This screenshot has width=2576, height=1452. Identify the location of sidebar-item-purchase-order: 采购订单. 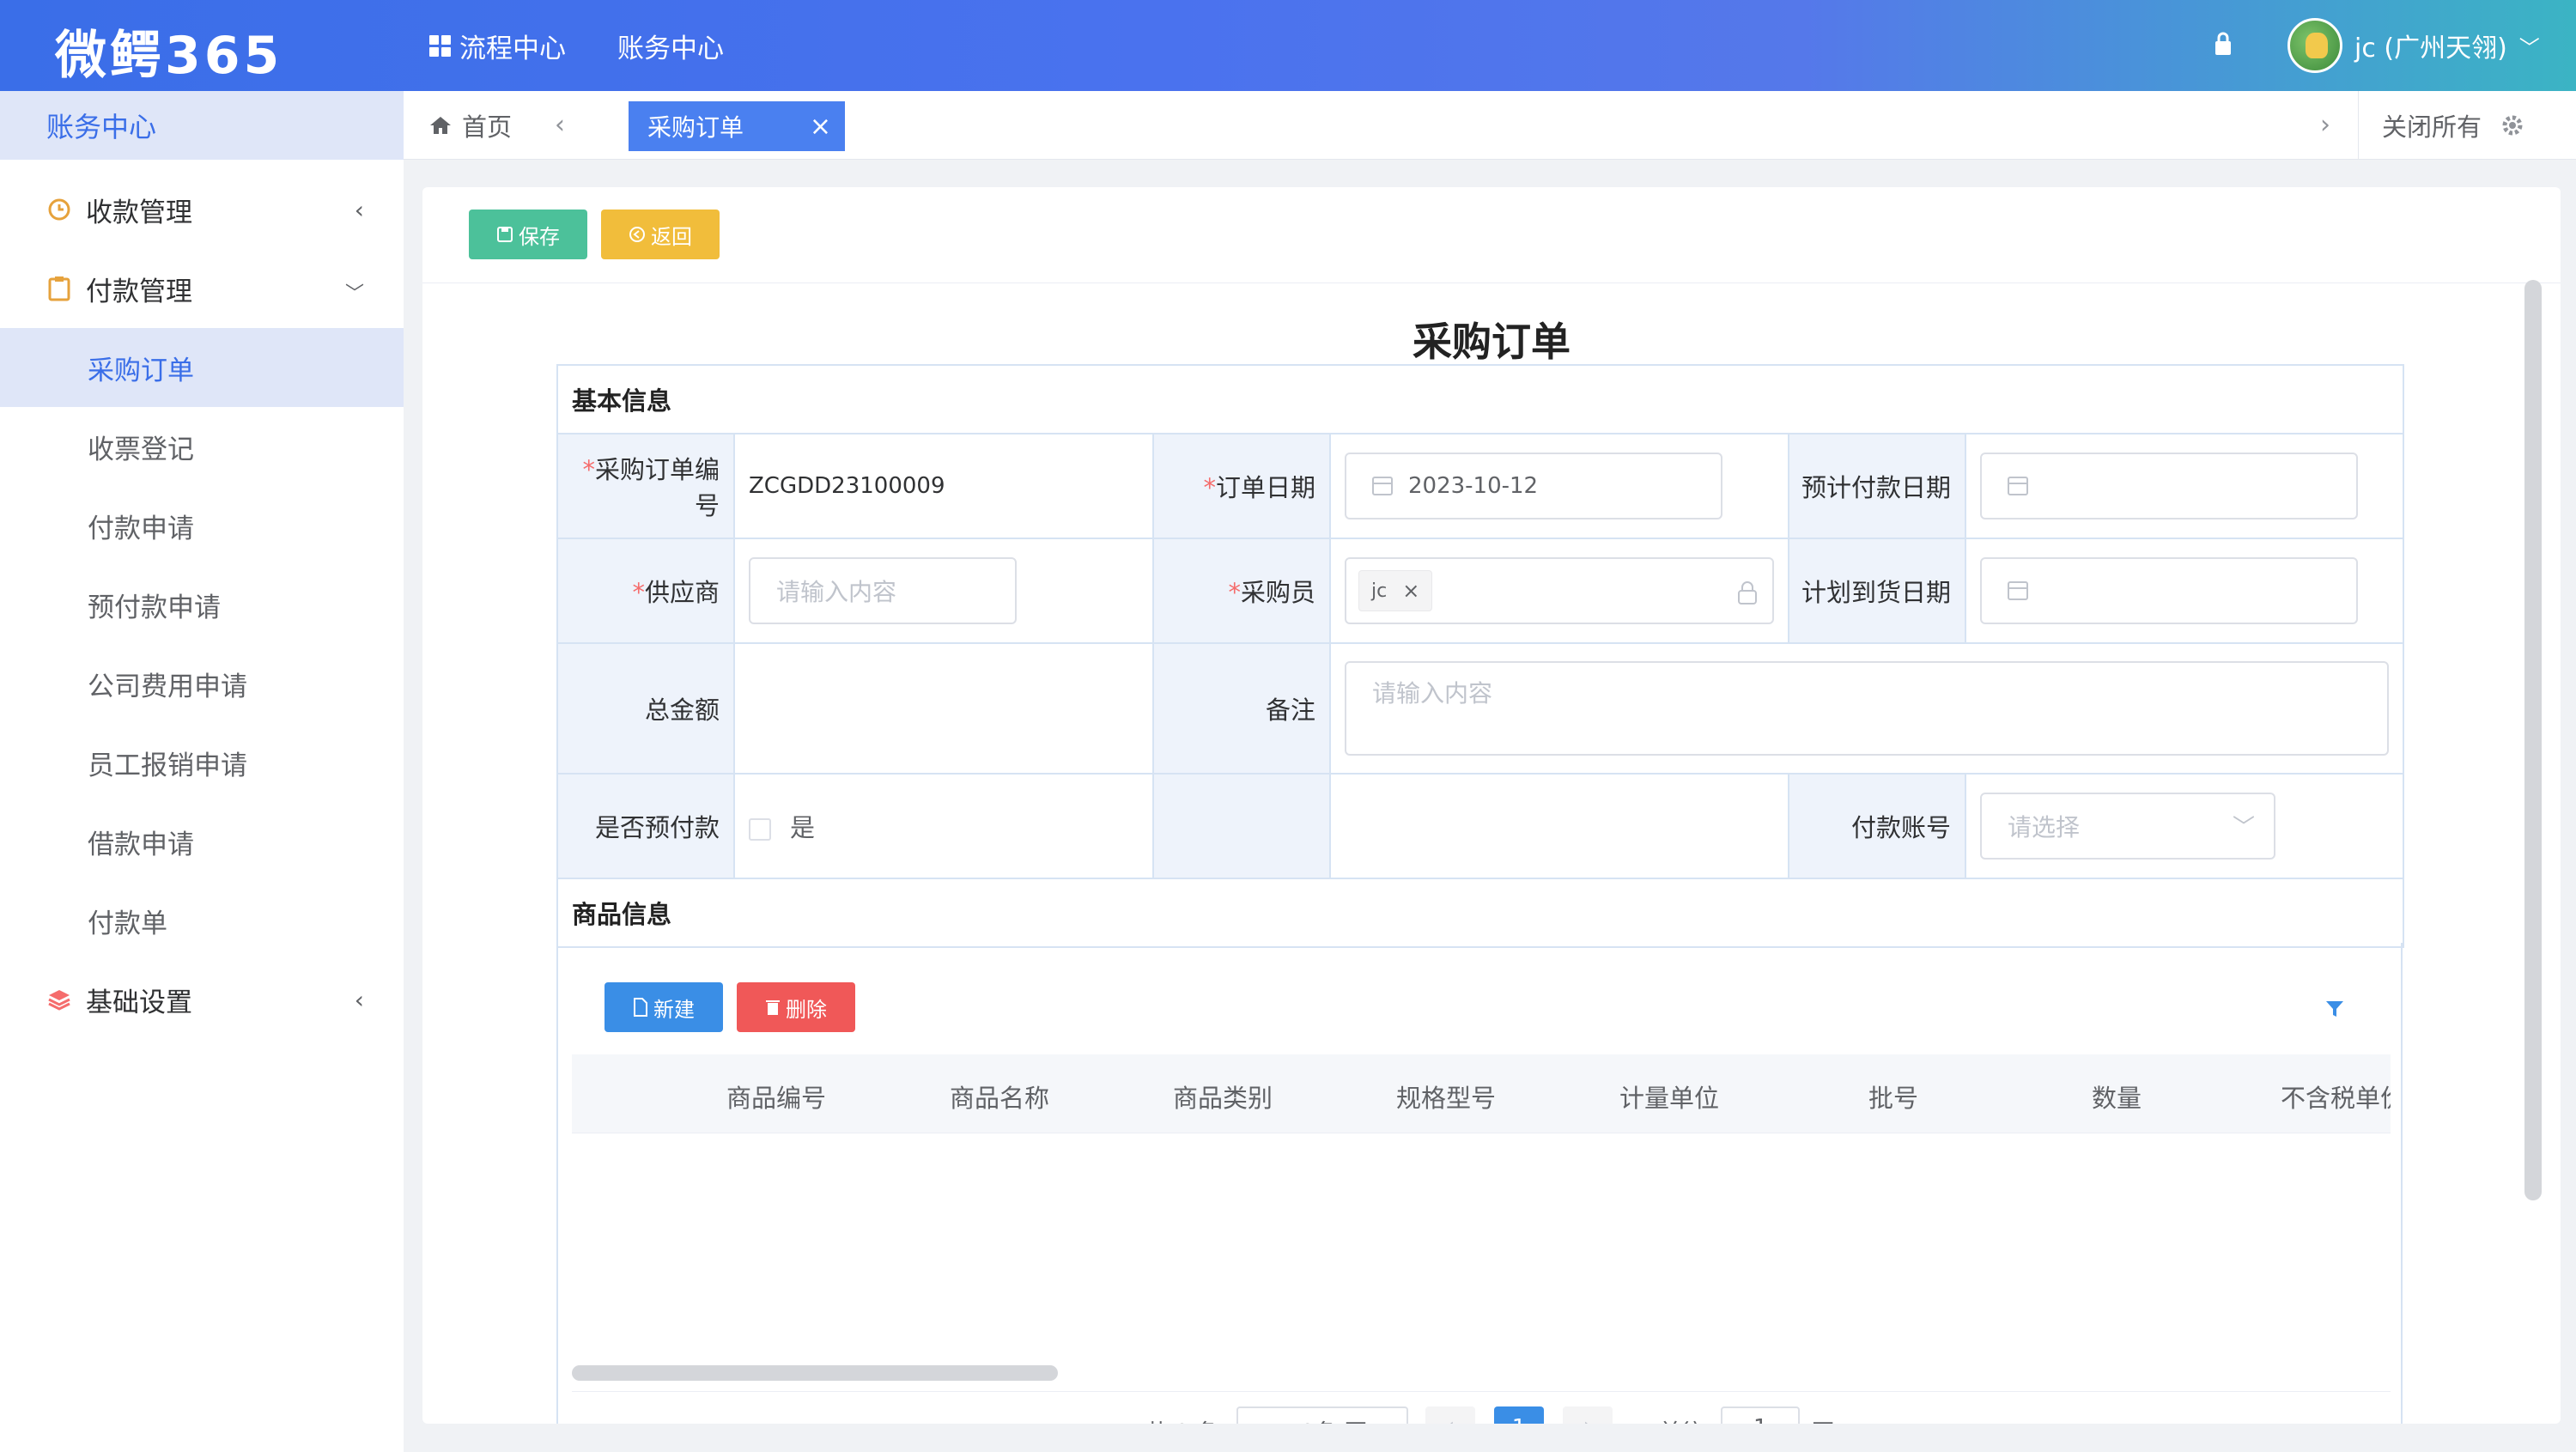
(202, 367).